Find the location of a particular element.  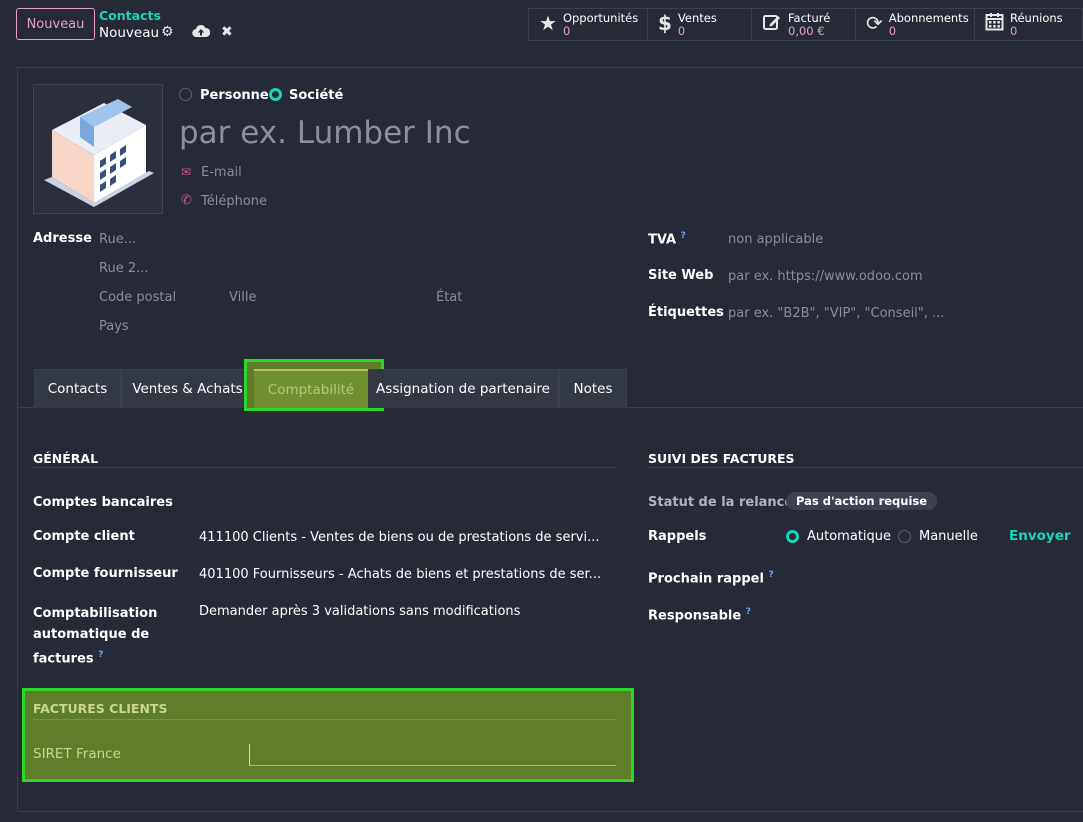

phone-input: Téléphone is located at coordinates (234, 201).